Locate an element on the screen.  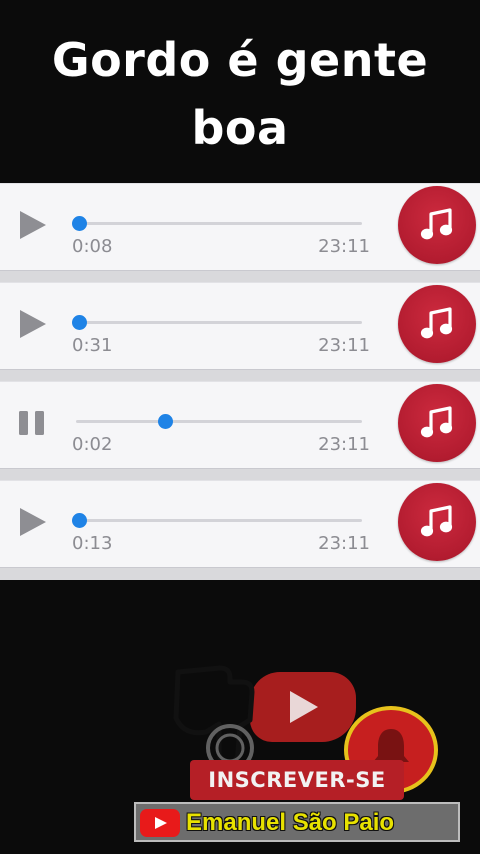
pause-button is located at coordinates (33, 423).